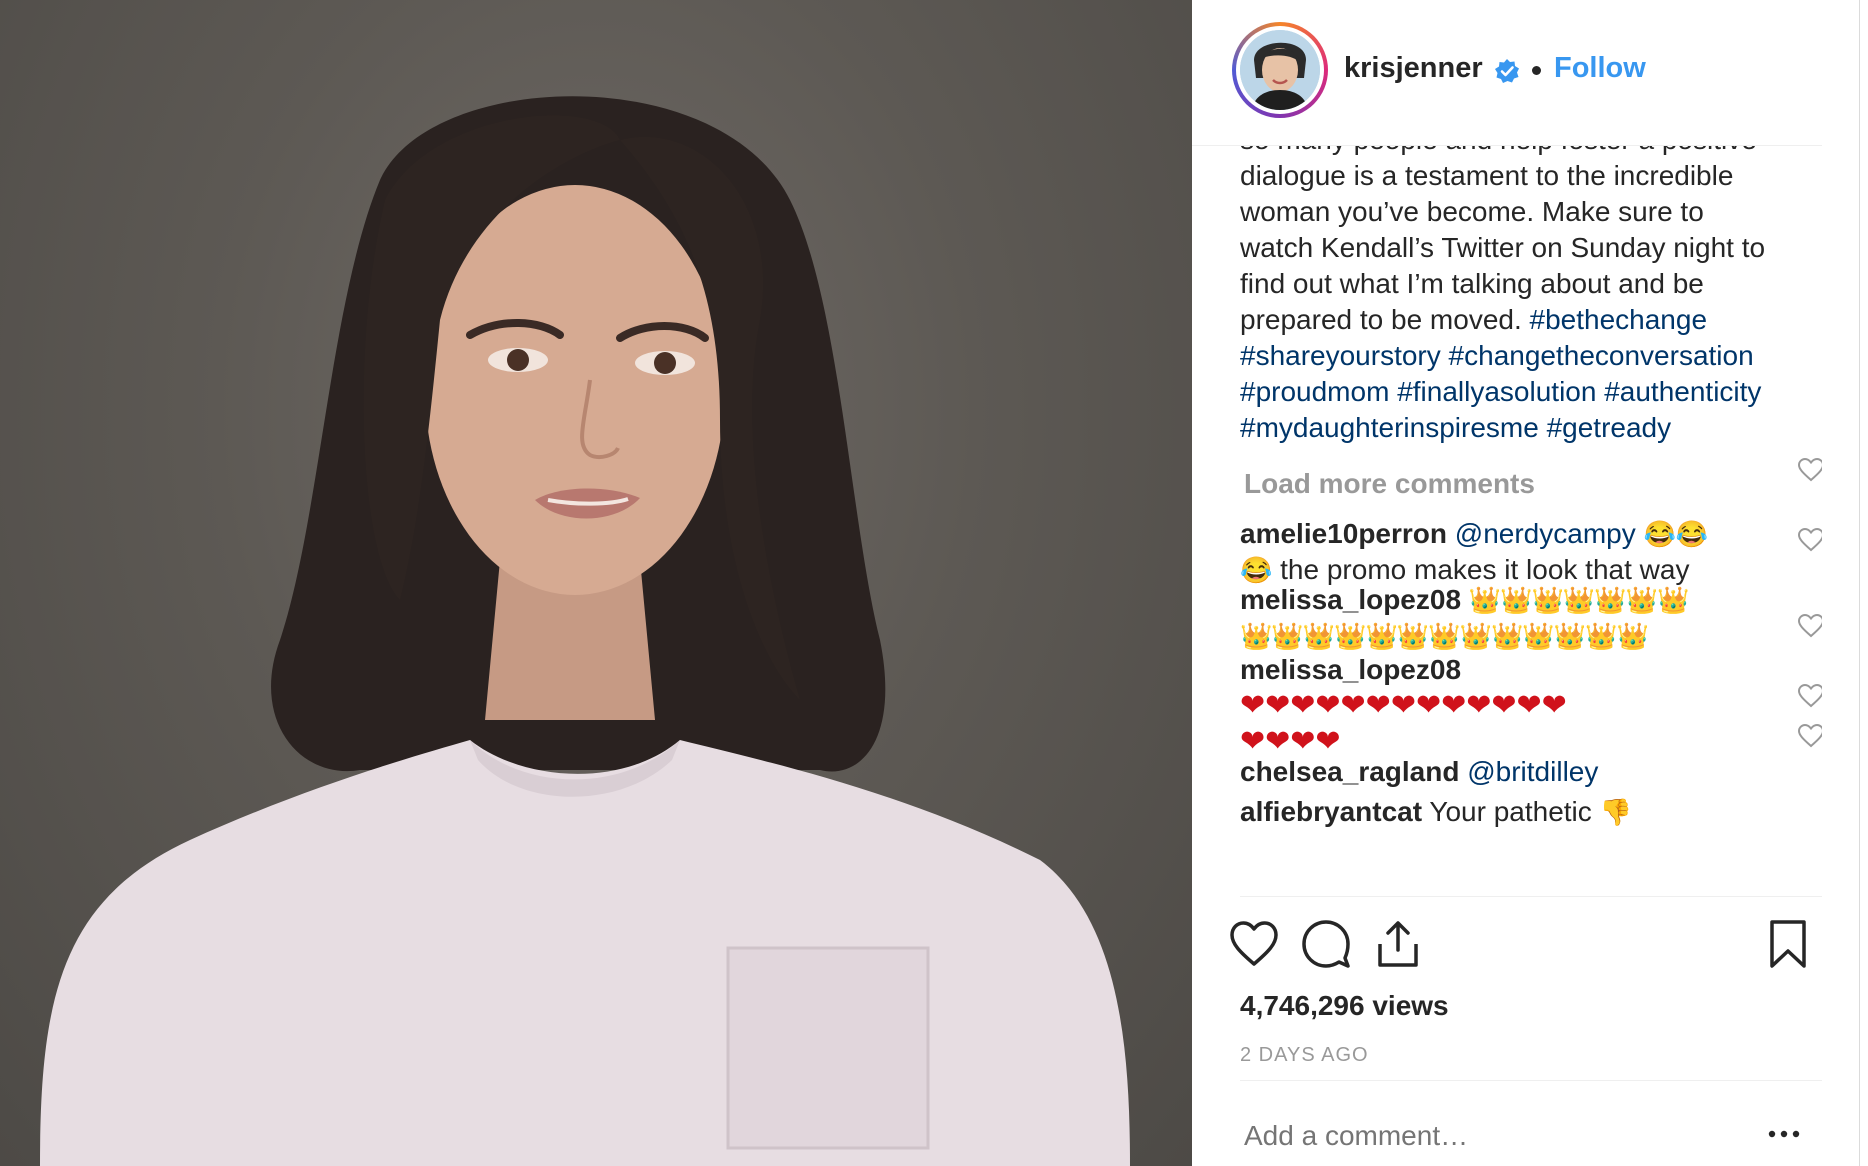 Image resolution: width=1868 pixels, height=1166 pixels. Describe the element at coordinates (1481, 569) in the screenshot. I see `comment-text: the promo makes it look that way` at that location.